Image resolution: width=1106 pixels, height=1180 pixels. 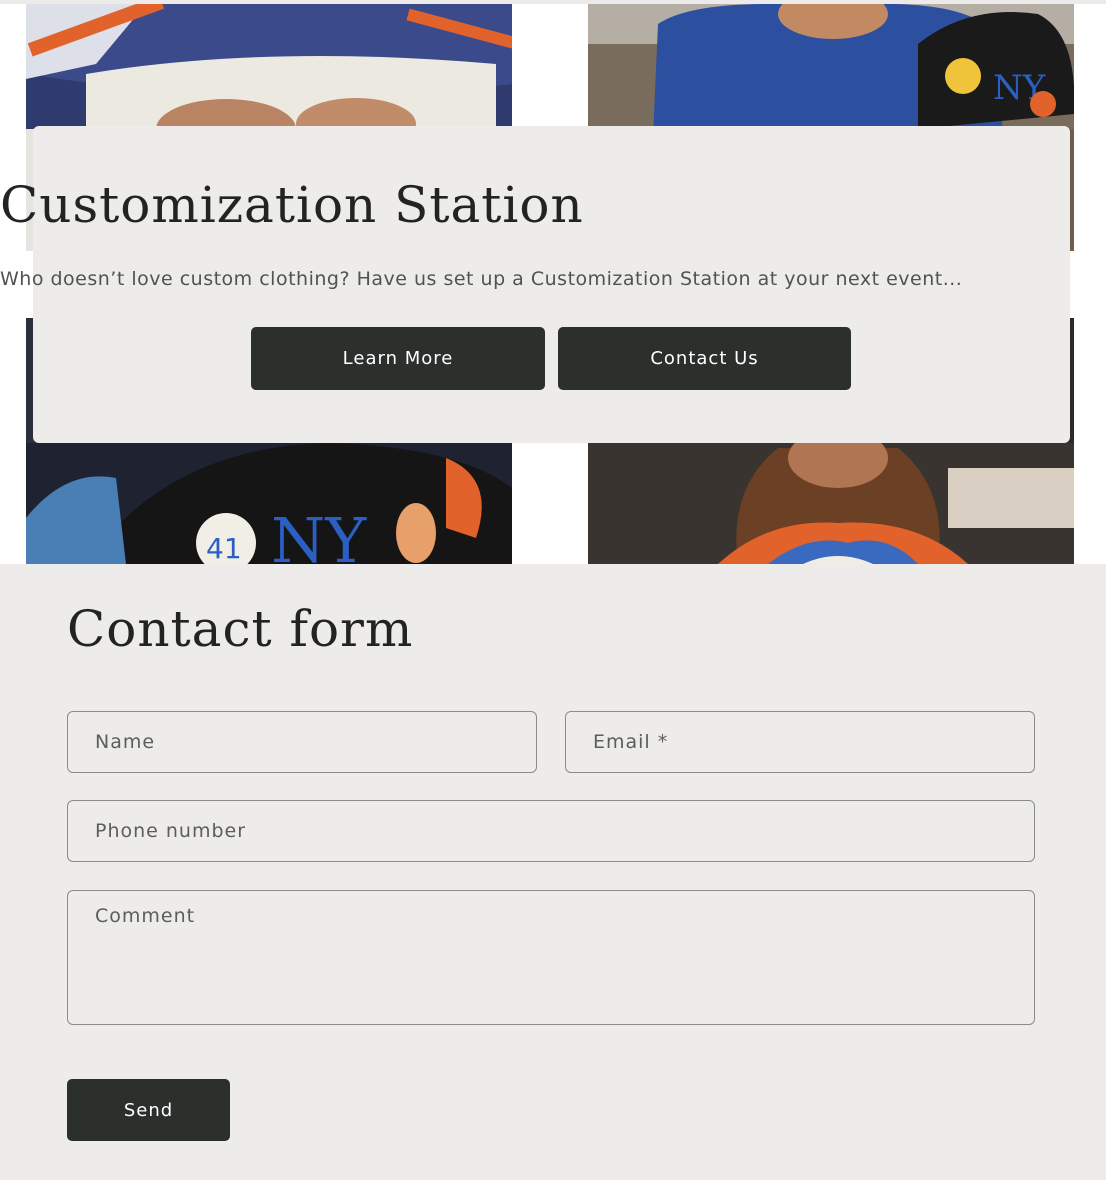 I want to click on svg-text: NY, so click(x=319, y=534).